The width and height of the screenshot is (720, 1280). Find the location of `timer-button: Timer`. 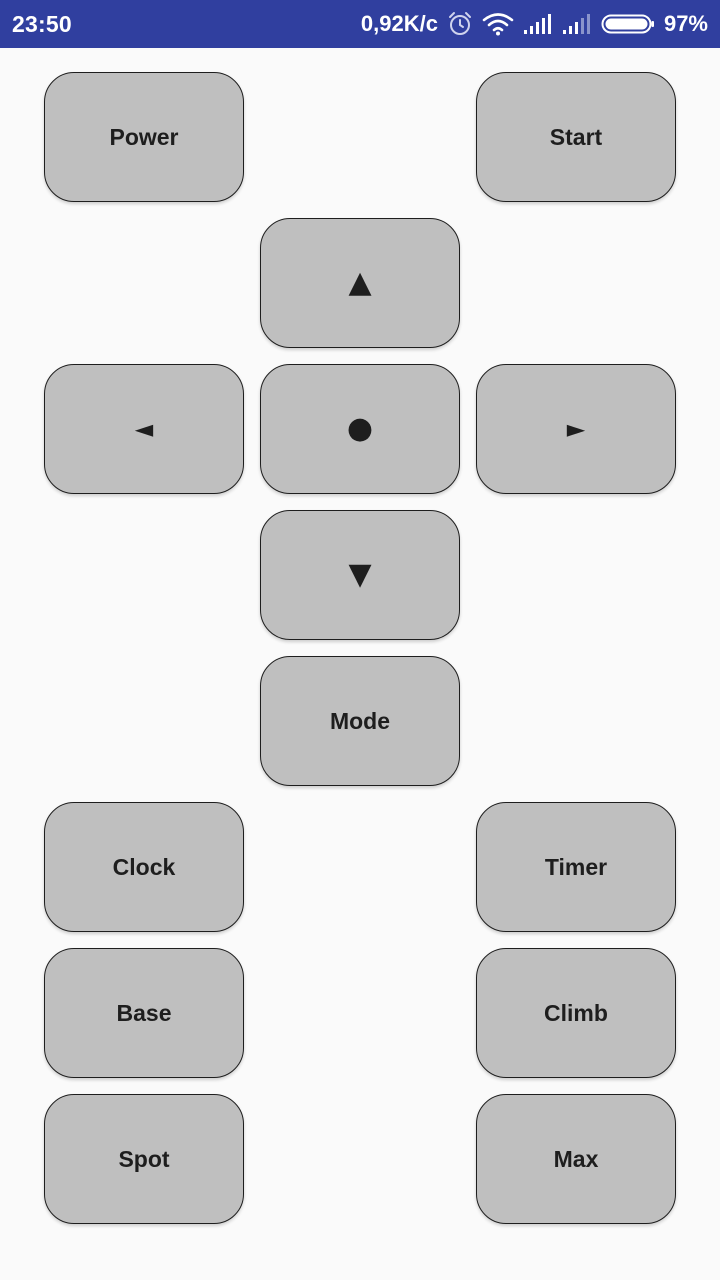

timer-button: Timer is located at coordinates (576, 867).